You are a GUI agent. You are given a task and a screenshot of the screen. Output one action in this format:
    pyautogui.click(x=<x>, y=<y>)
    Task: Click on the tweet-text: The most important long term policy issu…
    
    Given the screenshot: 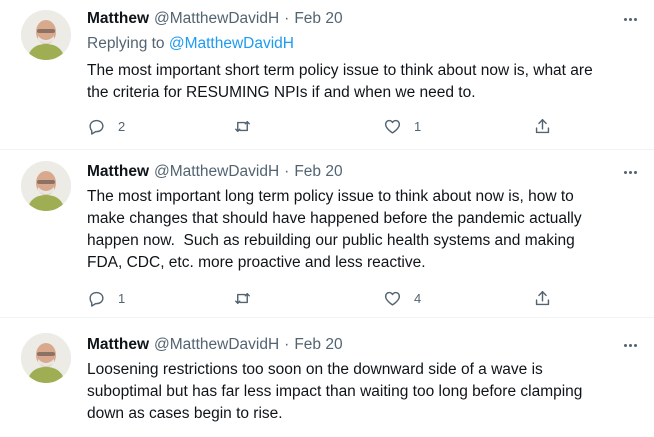 What is the action you would take?
    pyautogui.click(x=334, y=229)
    